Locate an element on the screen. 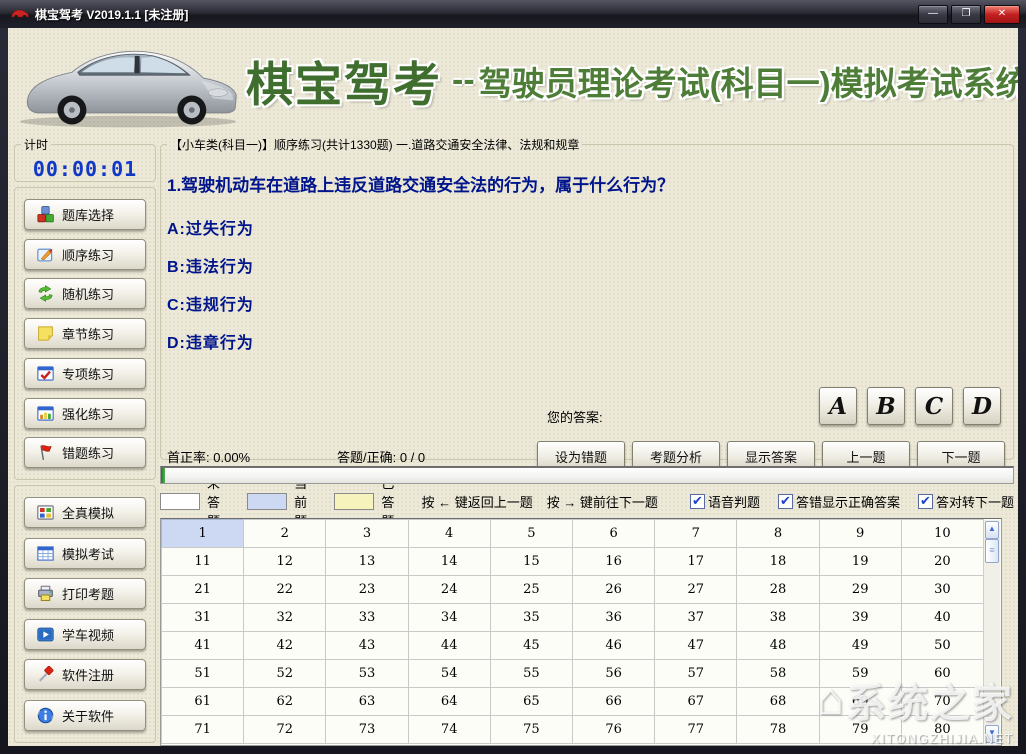 Image resolution: width=1026 pixels, height=754 pixels. question-cell-15: 15 is located at coordinates (531, 561).